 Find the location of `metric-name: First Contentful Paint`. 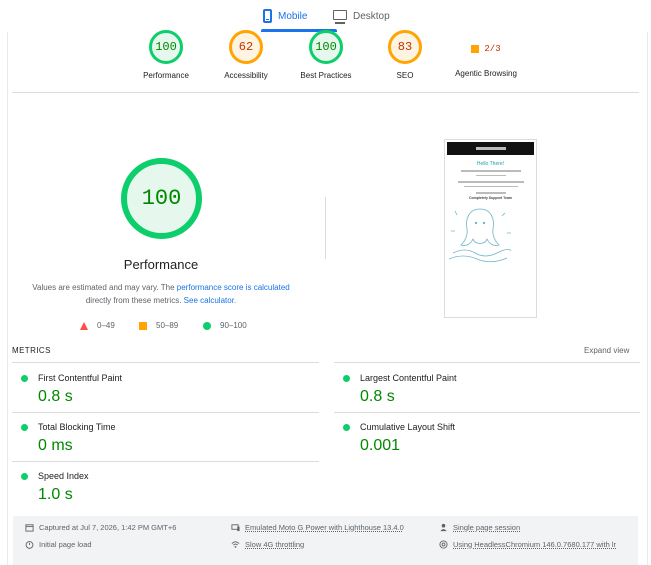

metric-name: First Contentful Paint is located at coordinates (80, 378).